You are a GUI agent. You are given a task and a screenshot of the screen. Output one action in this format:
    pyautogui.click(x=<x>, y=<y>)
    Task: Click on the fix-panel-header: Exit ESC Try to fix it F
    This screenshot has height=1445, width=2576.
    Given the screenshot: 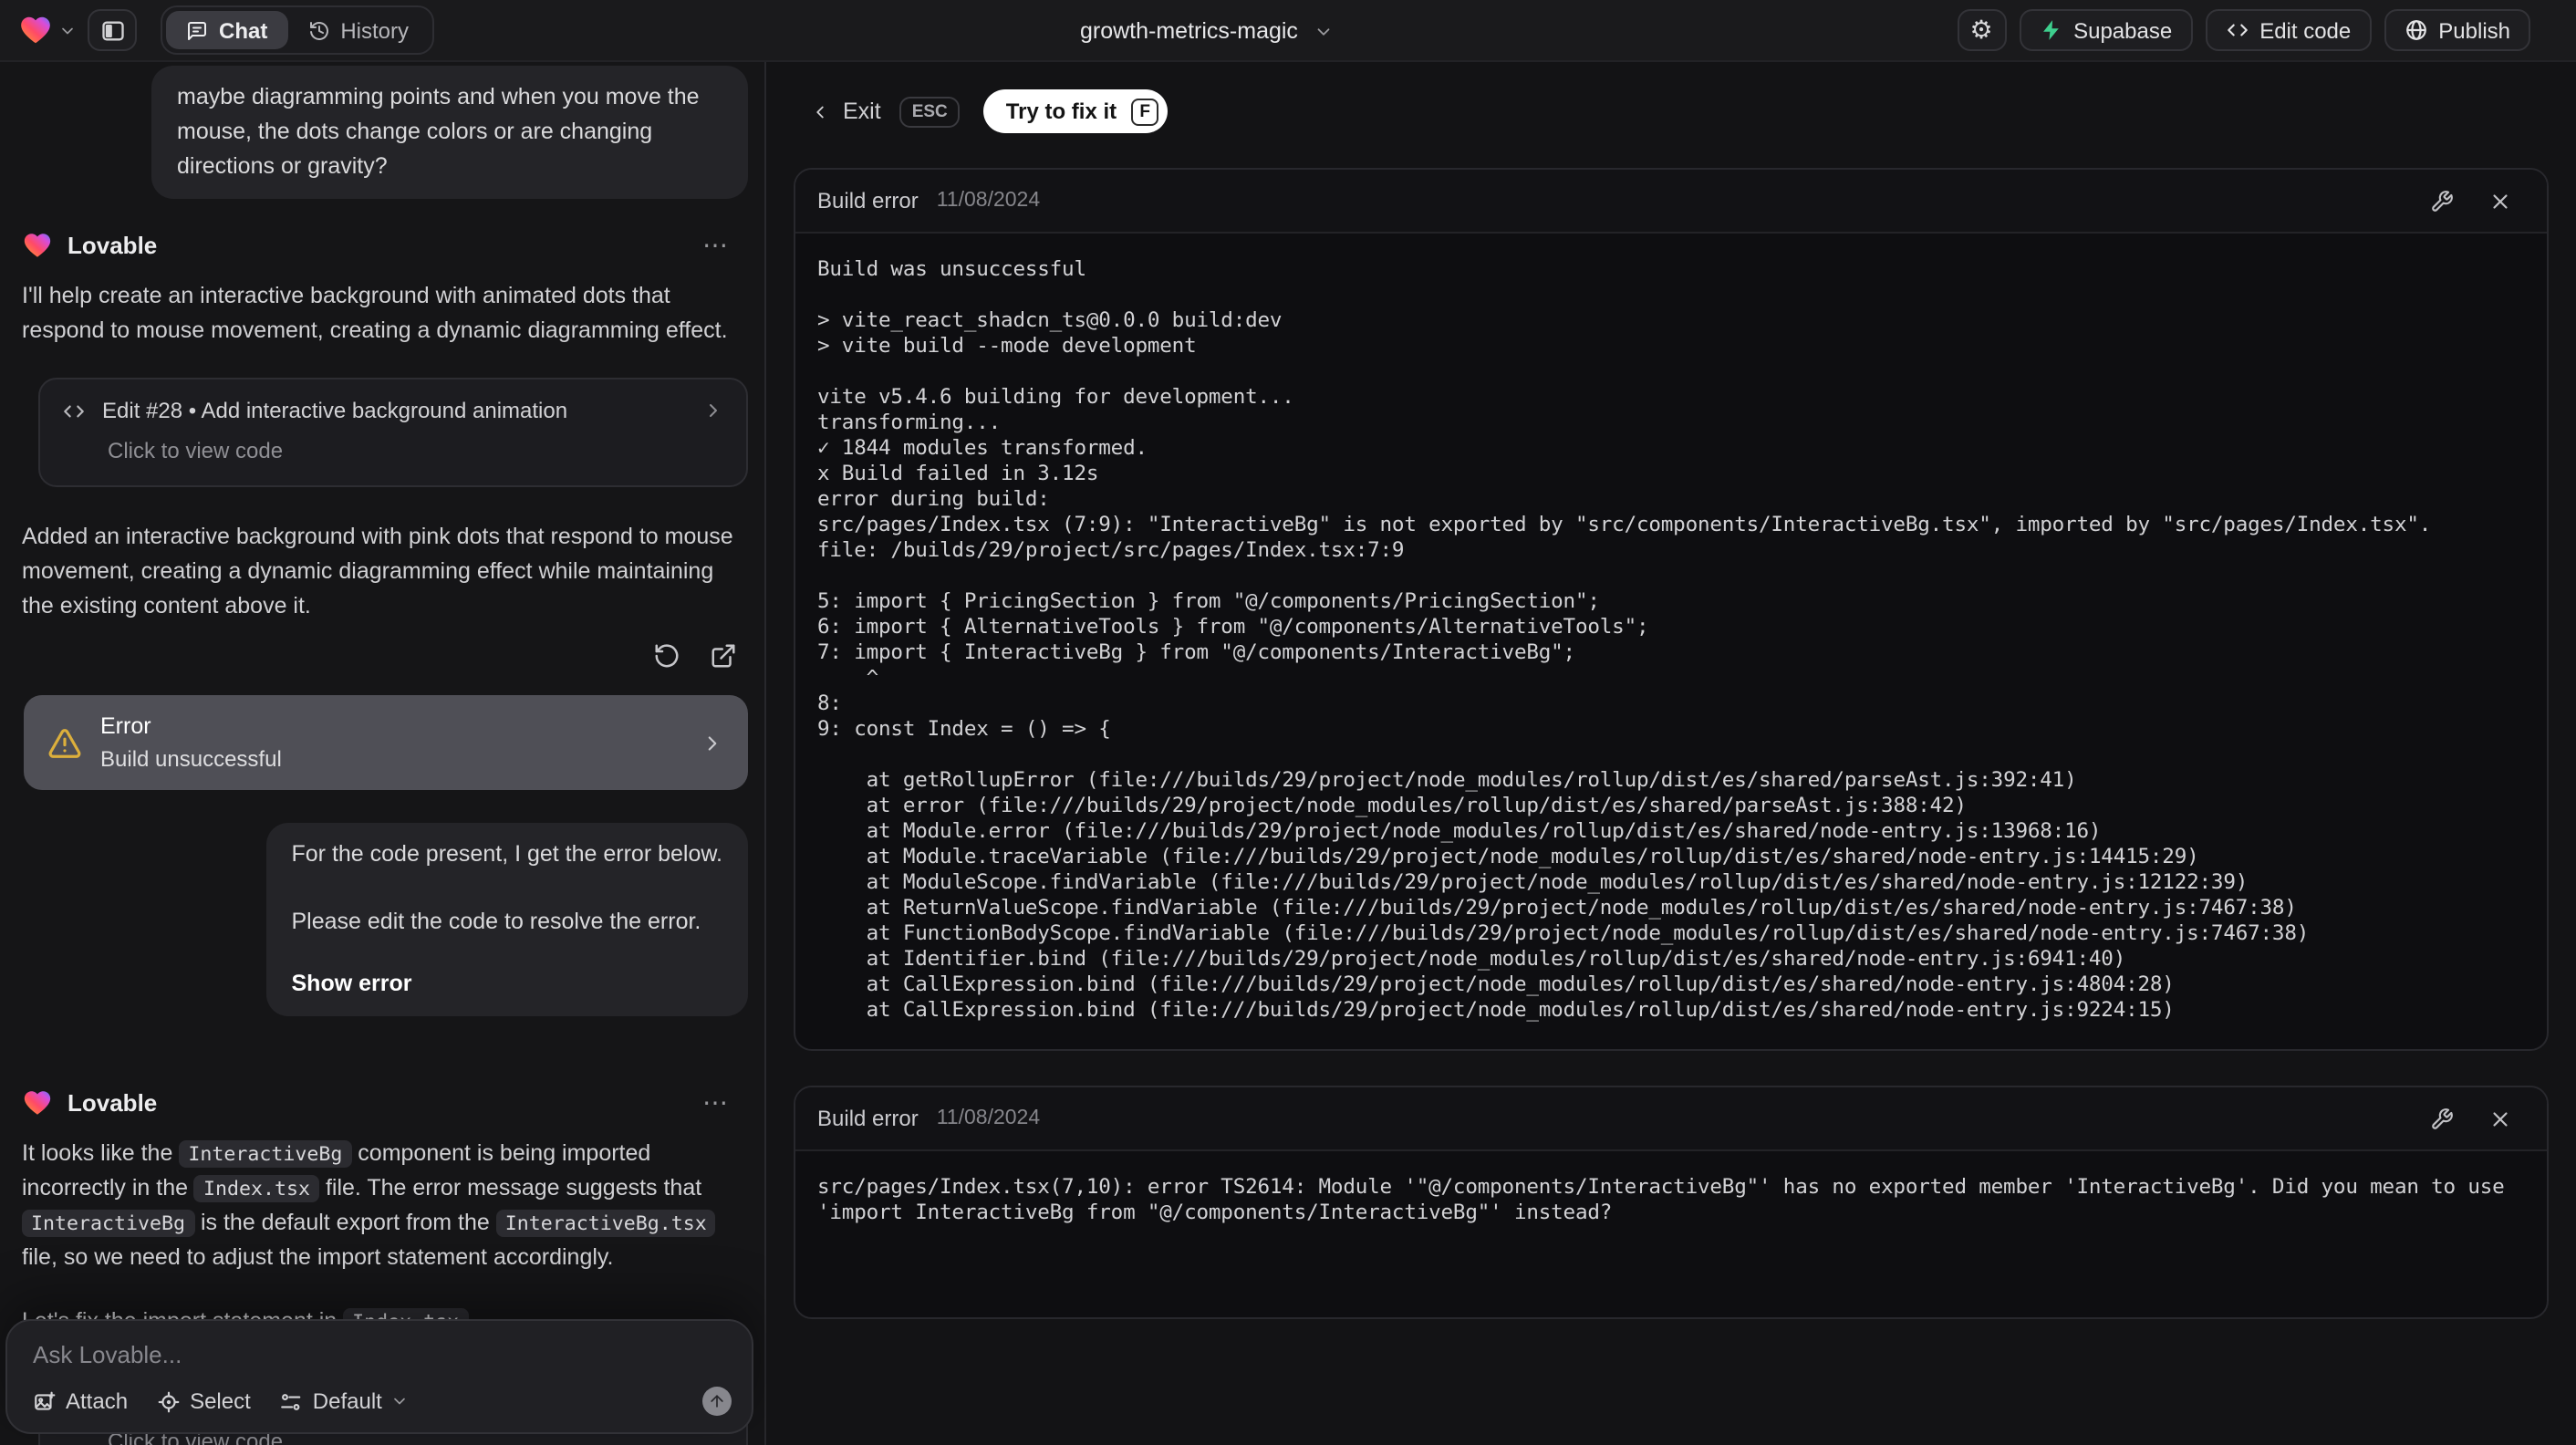 What is the action you would take?
    pyautogui.click(x=1671, y=97)
    